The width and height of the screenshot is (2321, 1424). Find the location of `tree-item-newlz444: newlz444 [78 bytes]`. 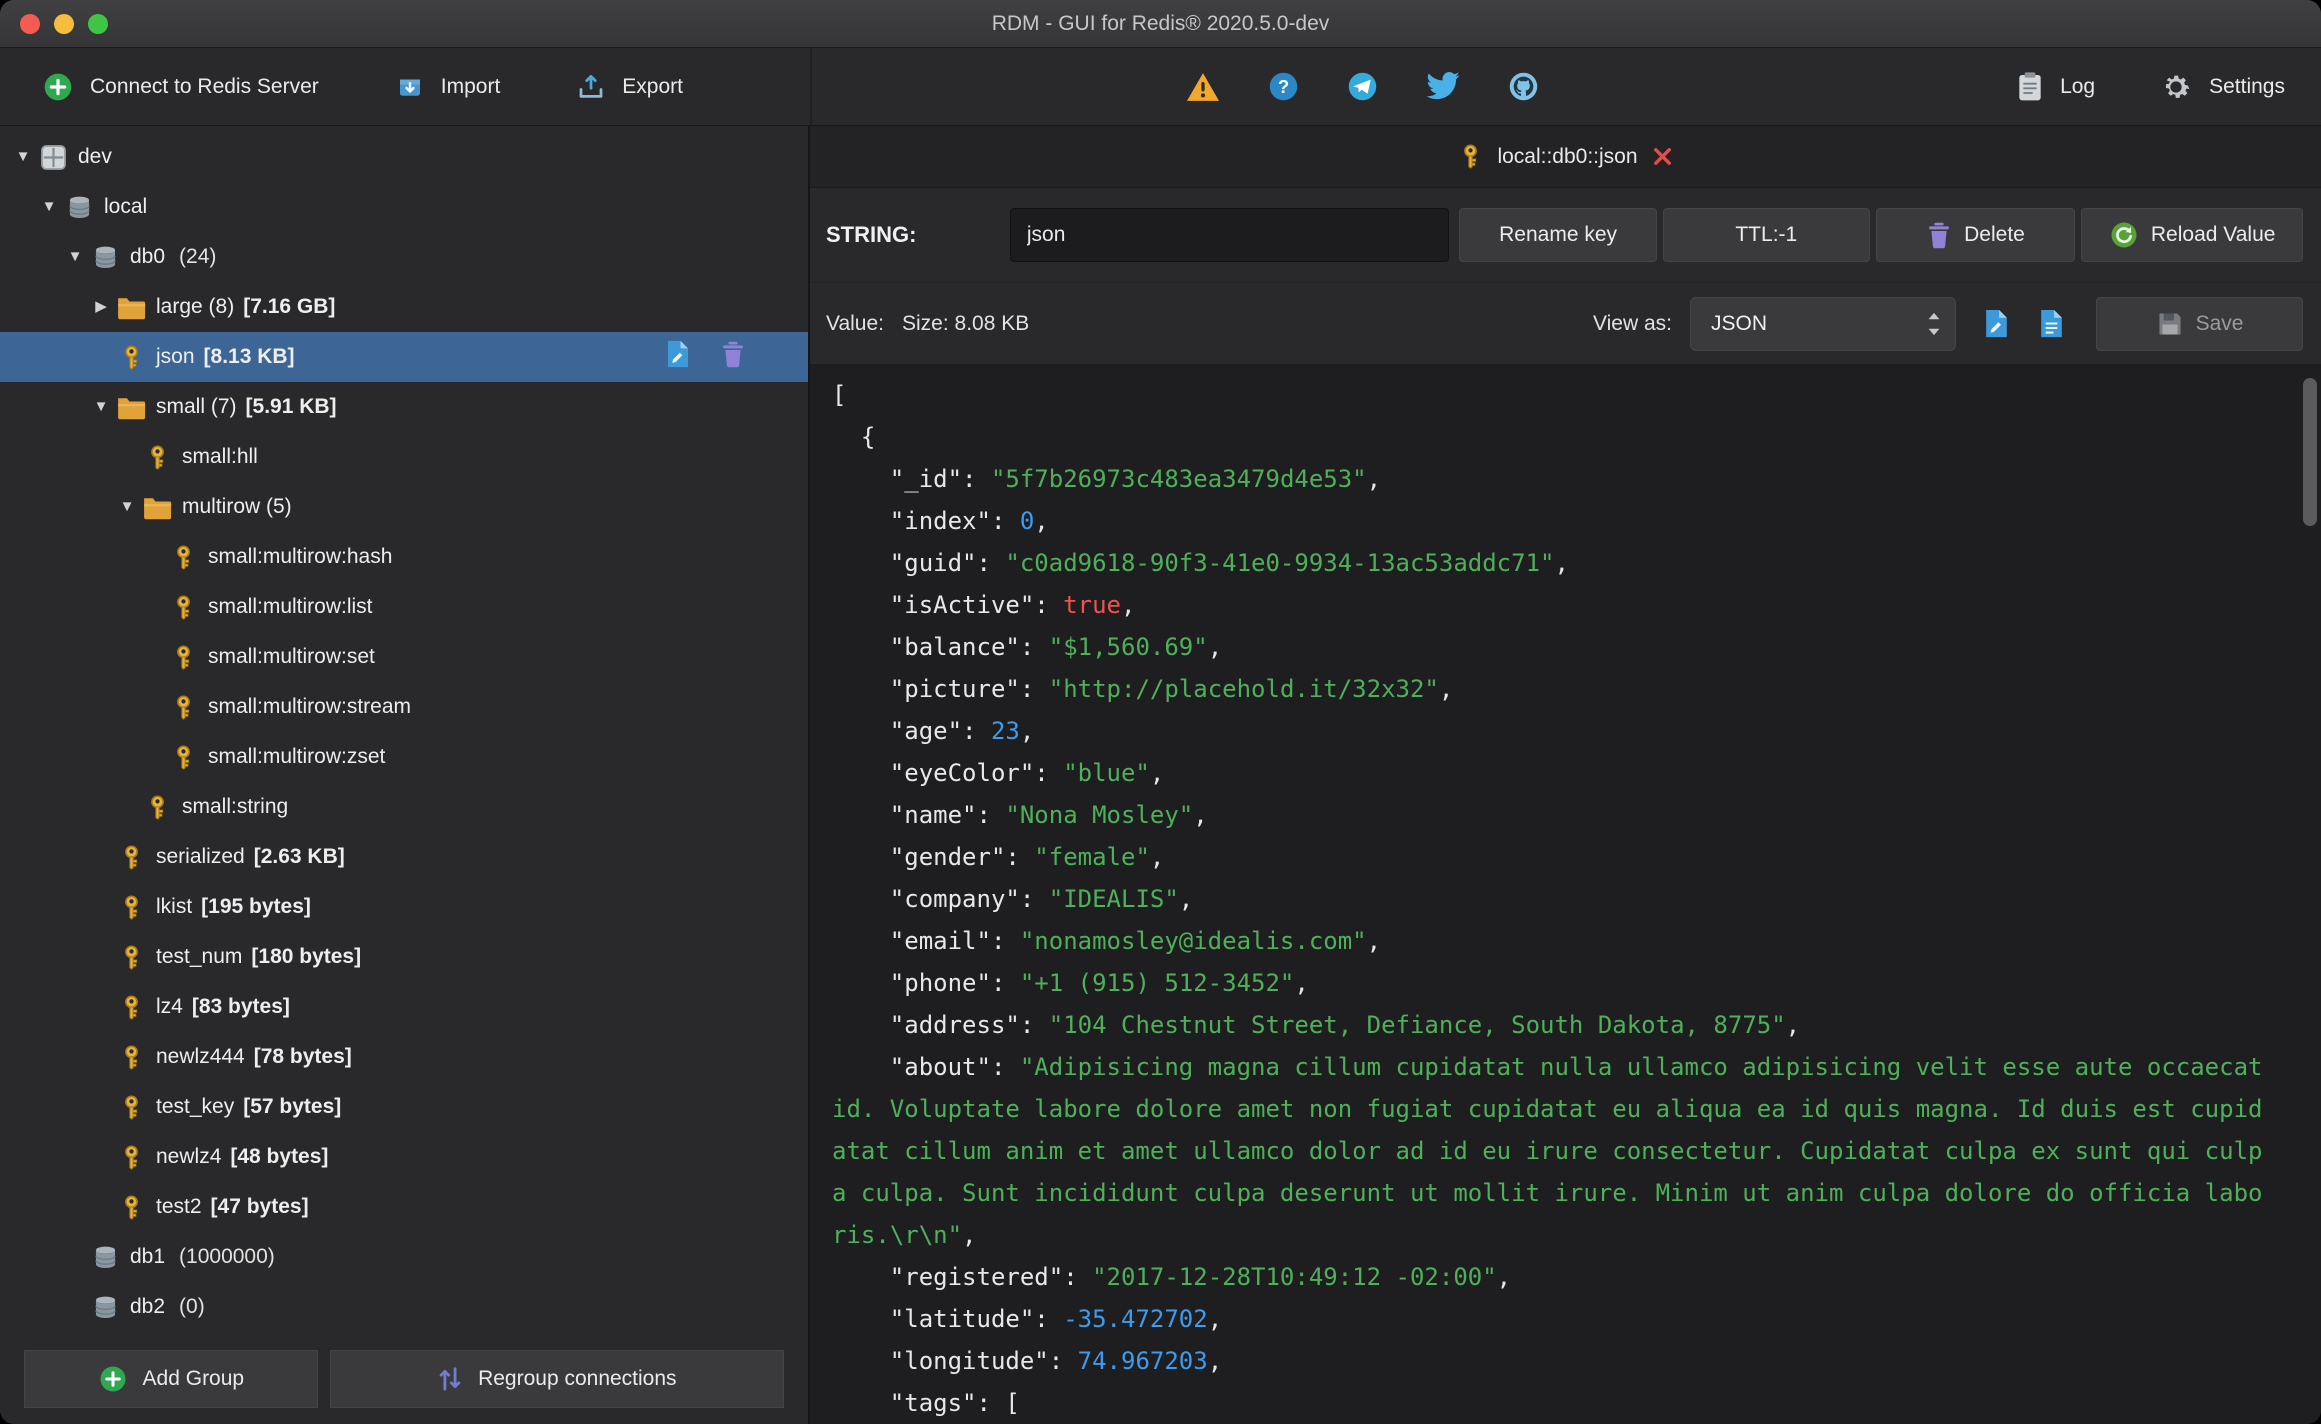

tree-item-newlz444: newlz444 [78 bytes] is located at coordinates (404, 1057).